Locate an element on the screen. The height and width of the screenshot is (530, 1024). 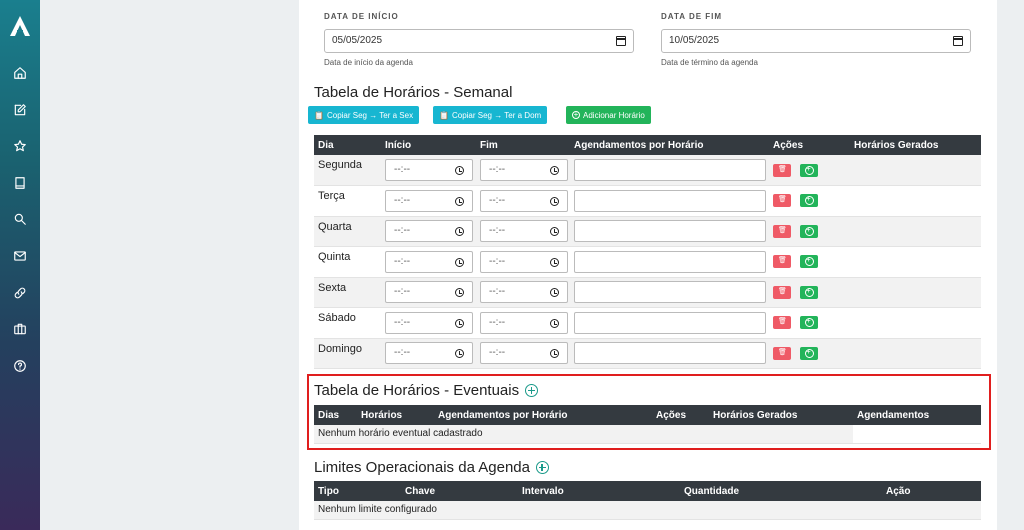
copy-mon-fri-button: 📋 Copiar Seg → Ter a Sex is located at coordinates (364, 115).